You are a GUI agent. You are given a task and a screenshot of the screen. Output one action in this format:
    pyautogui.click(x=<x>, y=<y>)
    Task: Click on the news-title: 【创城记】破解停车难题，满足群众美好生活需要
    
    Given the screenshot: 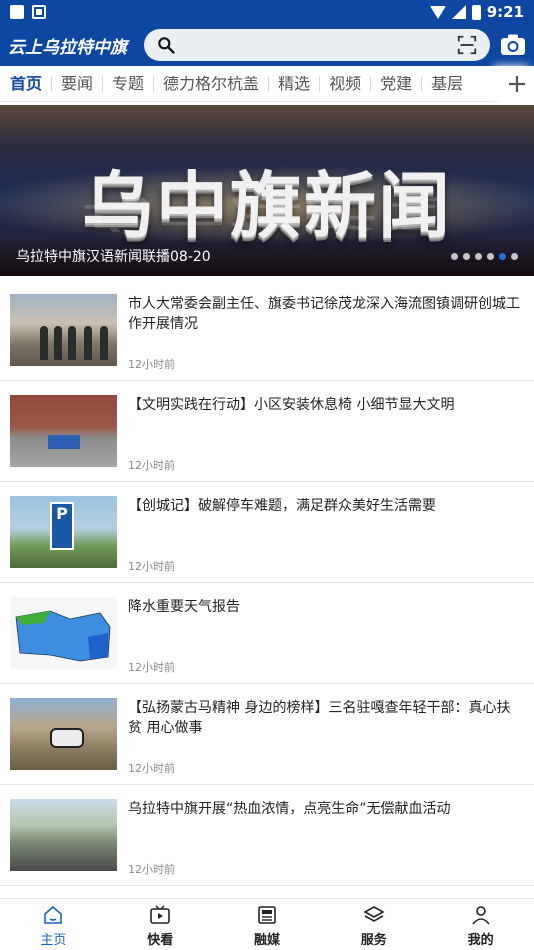 What is the action you would take?
    pyautogui.click(x=282, y=506)
    